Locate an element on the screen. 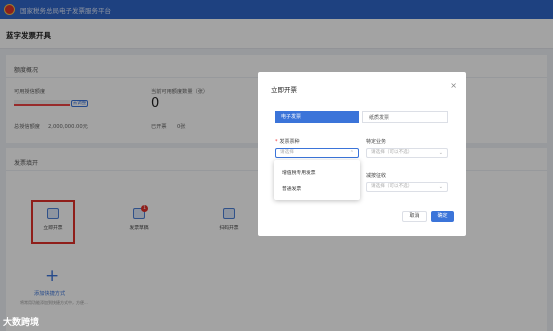  modal-title: 立即开票 is located at coordinates (284, 90).